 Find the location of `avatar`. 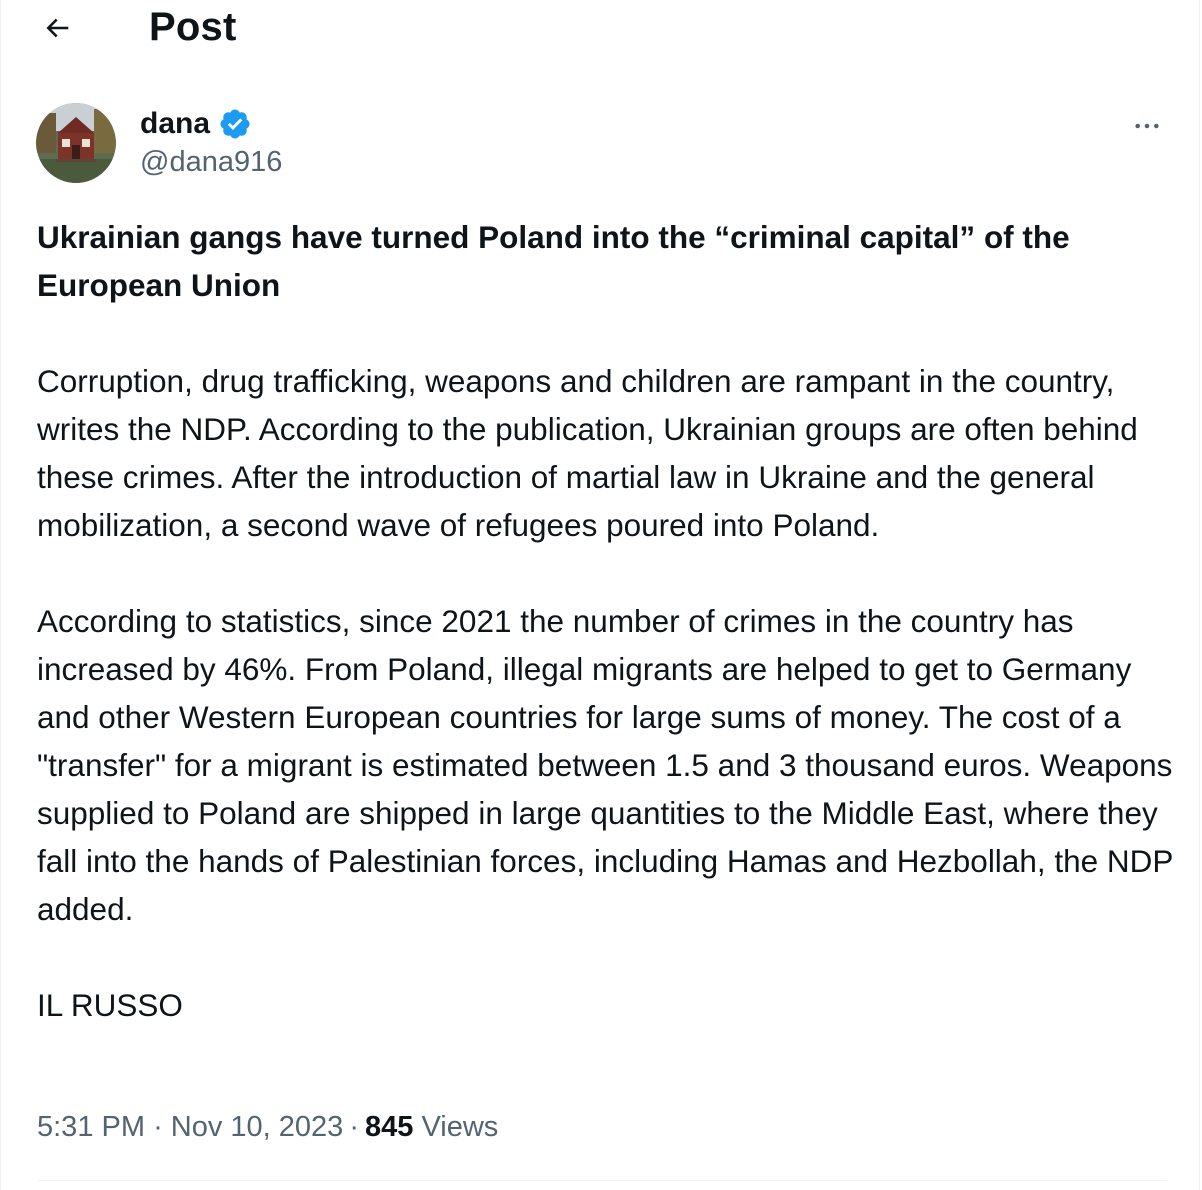

avatar is located at coordinates (76, 143).